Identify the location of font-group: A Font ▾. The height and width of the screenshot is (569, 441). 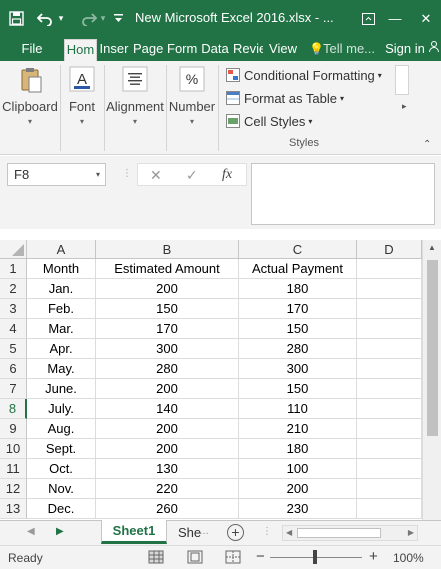
(82, 108).